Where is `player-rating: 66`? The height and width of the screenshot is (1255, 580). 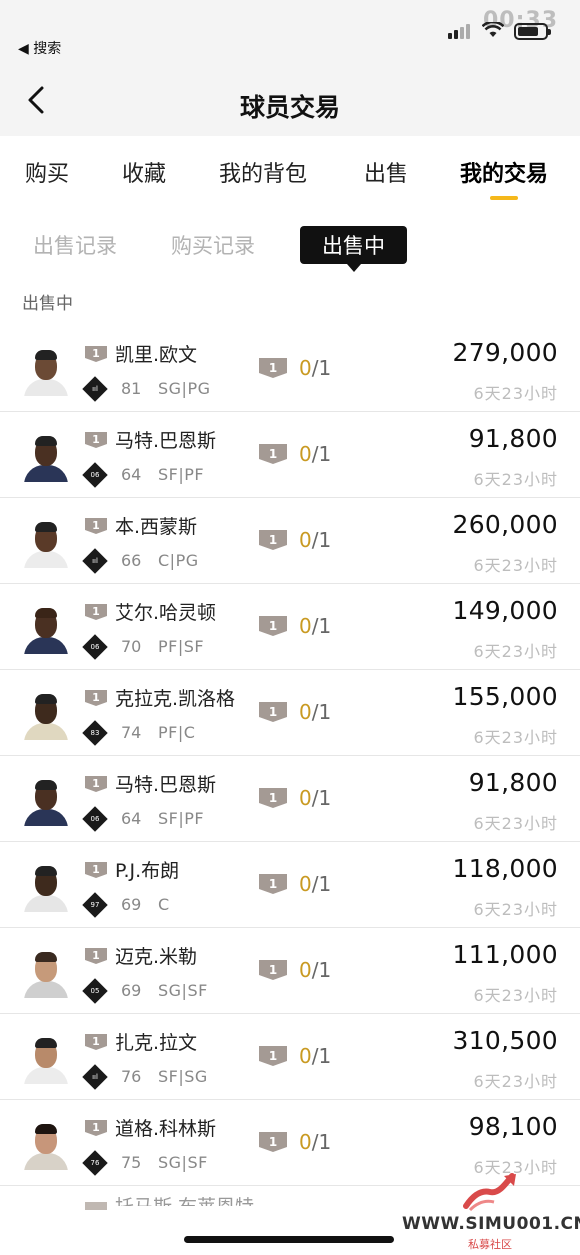
player-rating: 66 is located at coordinates (131, 560).